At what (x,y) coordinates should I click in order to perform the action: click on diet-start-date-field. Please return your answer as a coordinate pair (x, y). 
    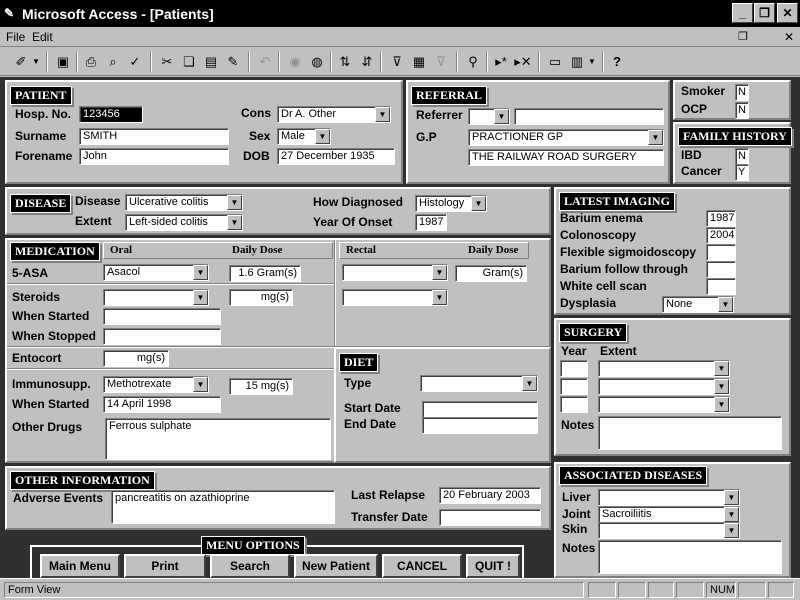
    Looking at the image, I should click on (480, 409).